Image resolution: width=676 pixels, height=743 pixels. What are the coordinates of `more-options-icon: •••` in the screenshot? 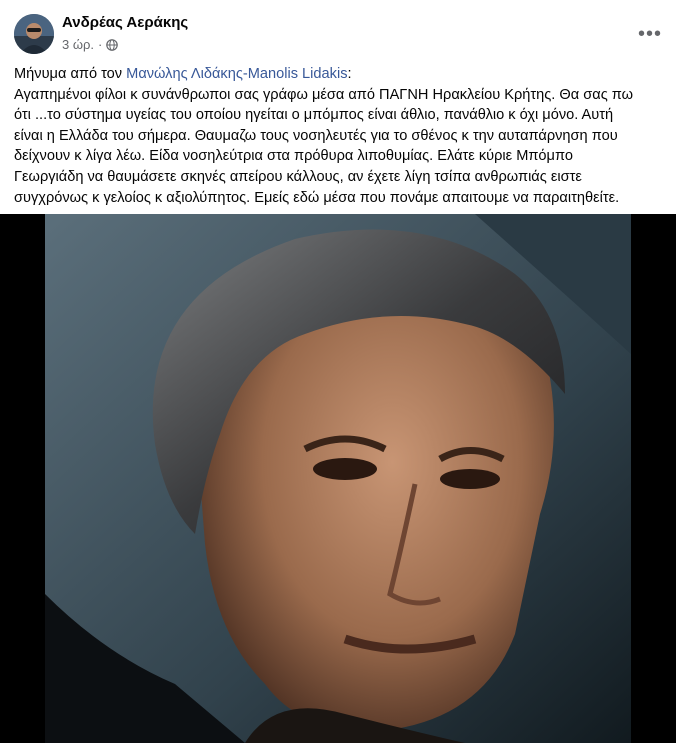 It's located at (650, 34).